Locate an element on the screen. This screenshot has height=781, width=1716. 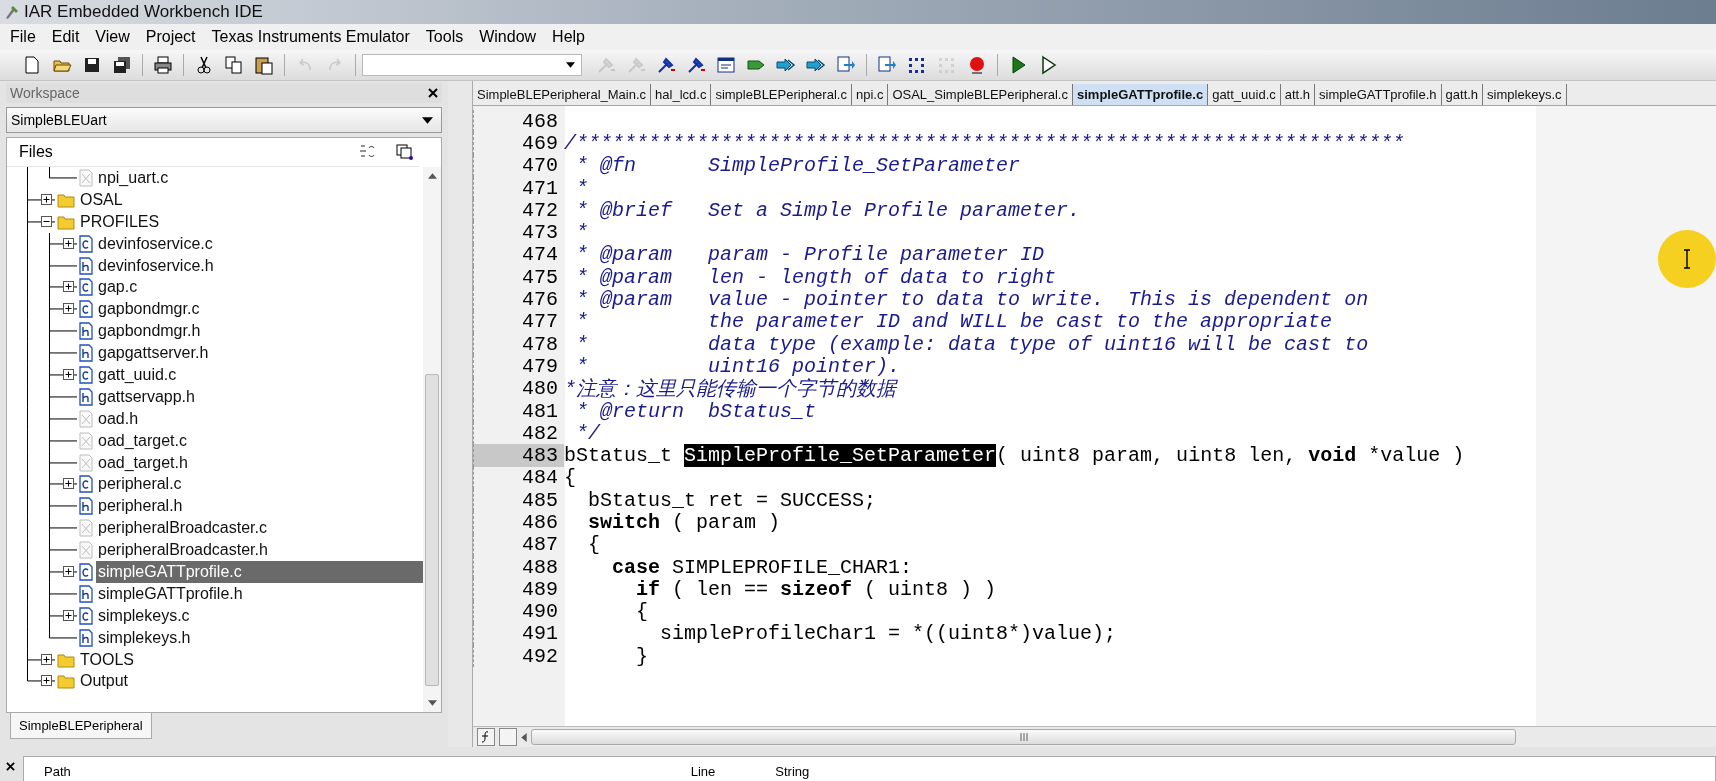
file-tab: SimpleBLEPeripheral_Main.c is located at coordinates (562, 94).